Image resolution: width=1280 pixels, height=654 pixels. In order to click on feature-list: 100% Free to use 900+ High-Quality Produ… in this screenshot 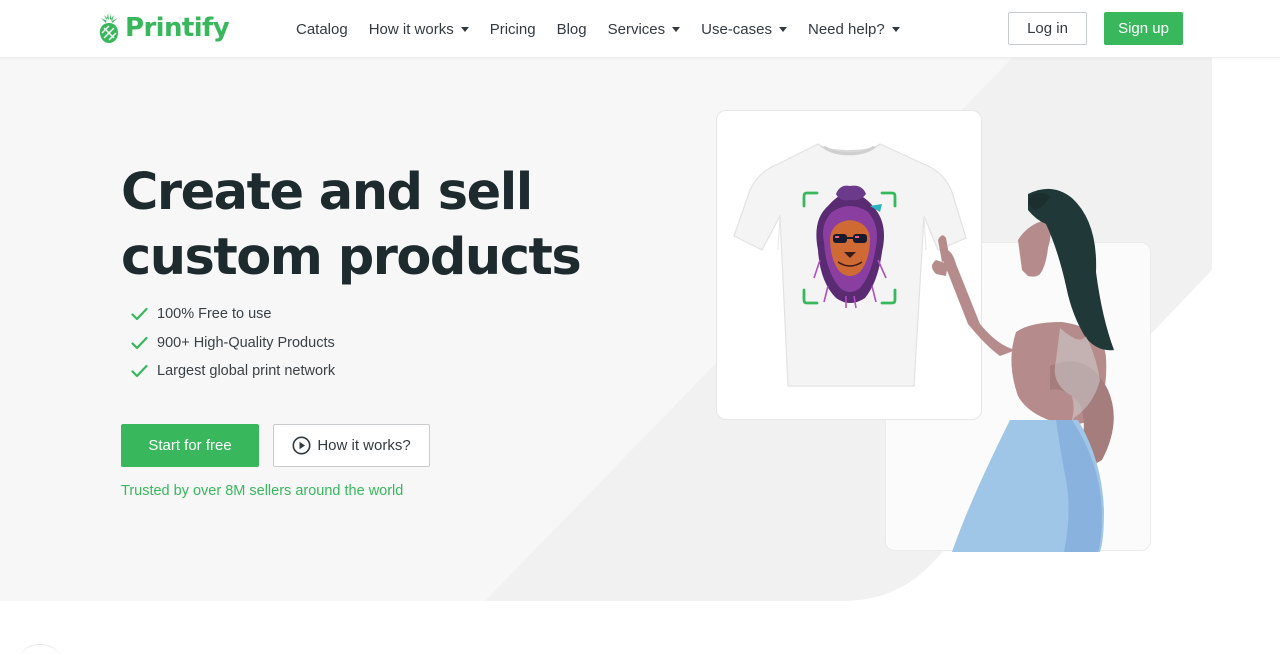, I will do `click(233, 343)`.